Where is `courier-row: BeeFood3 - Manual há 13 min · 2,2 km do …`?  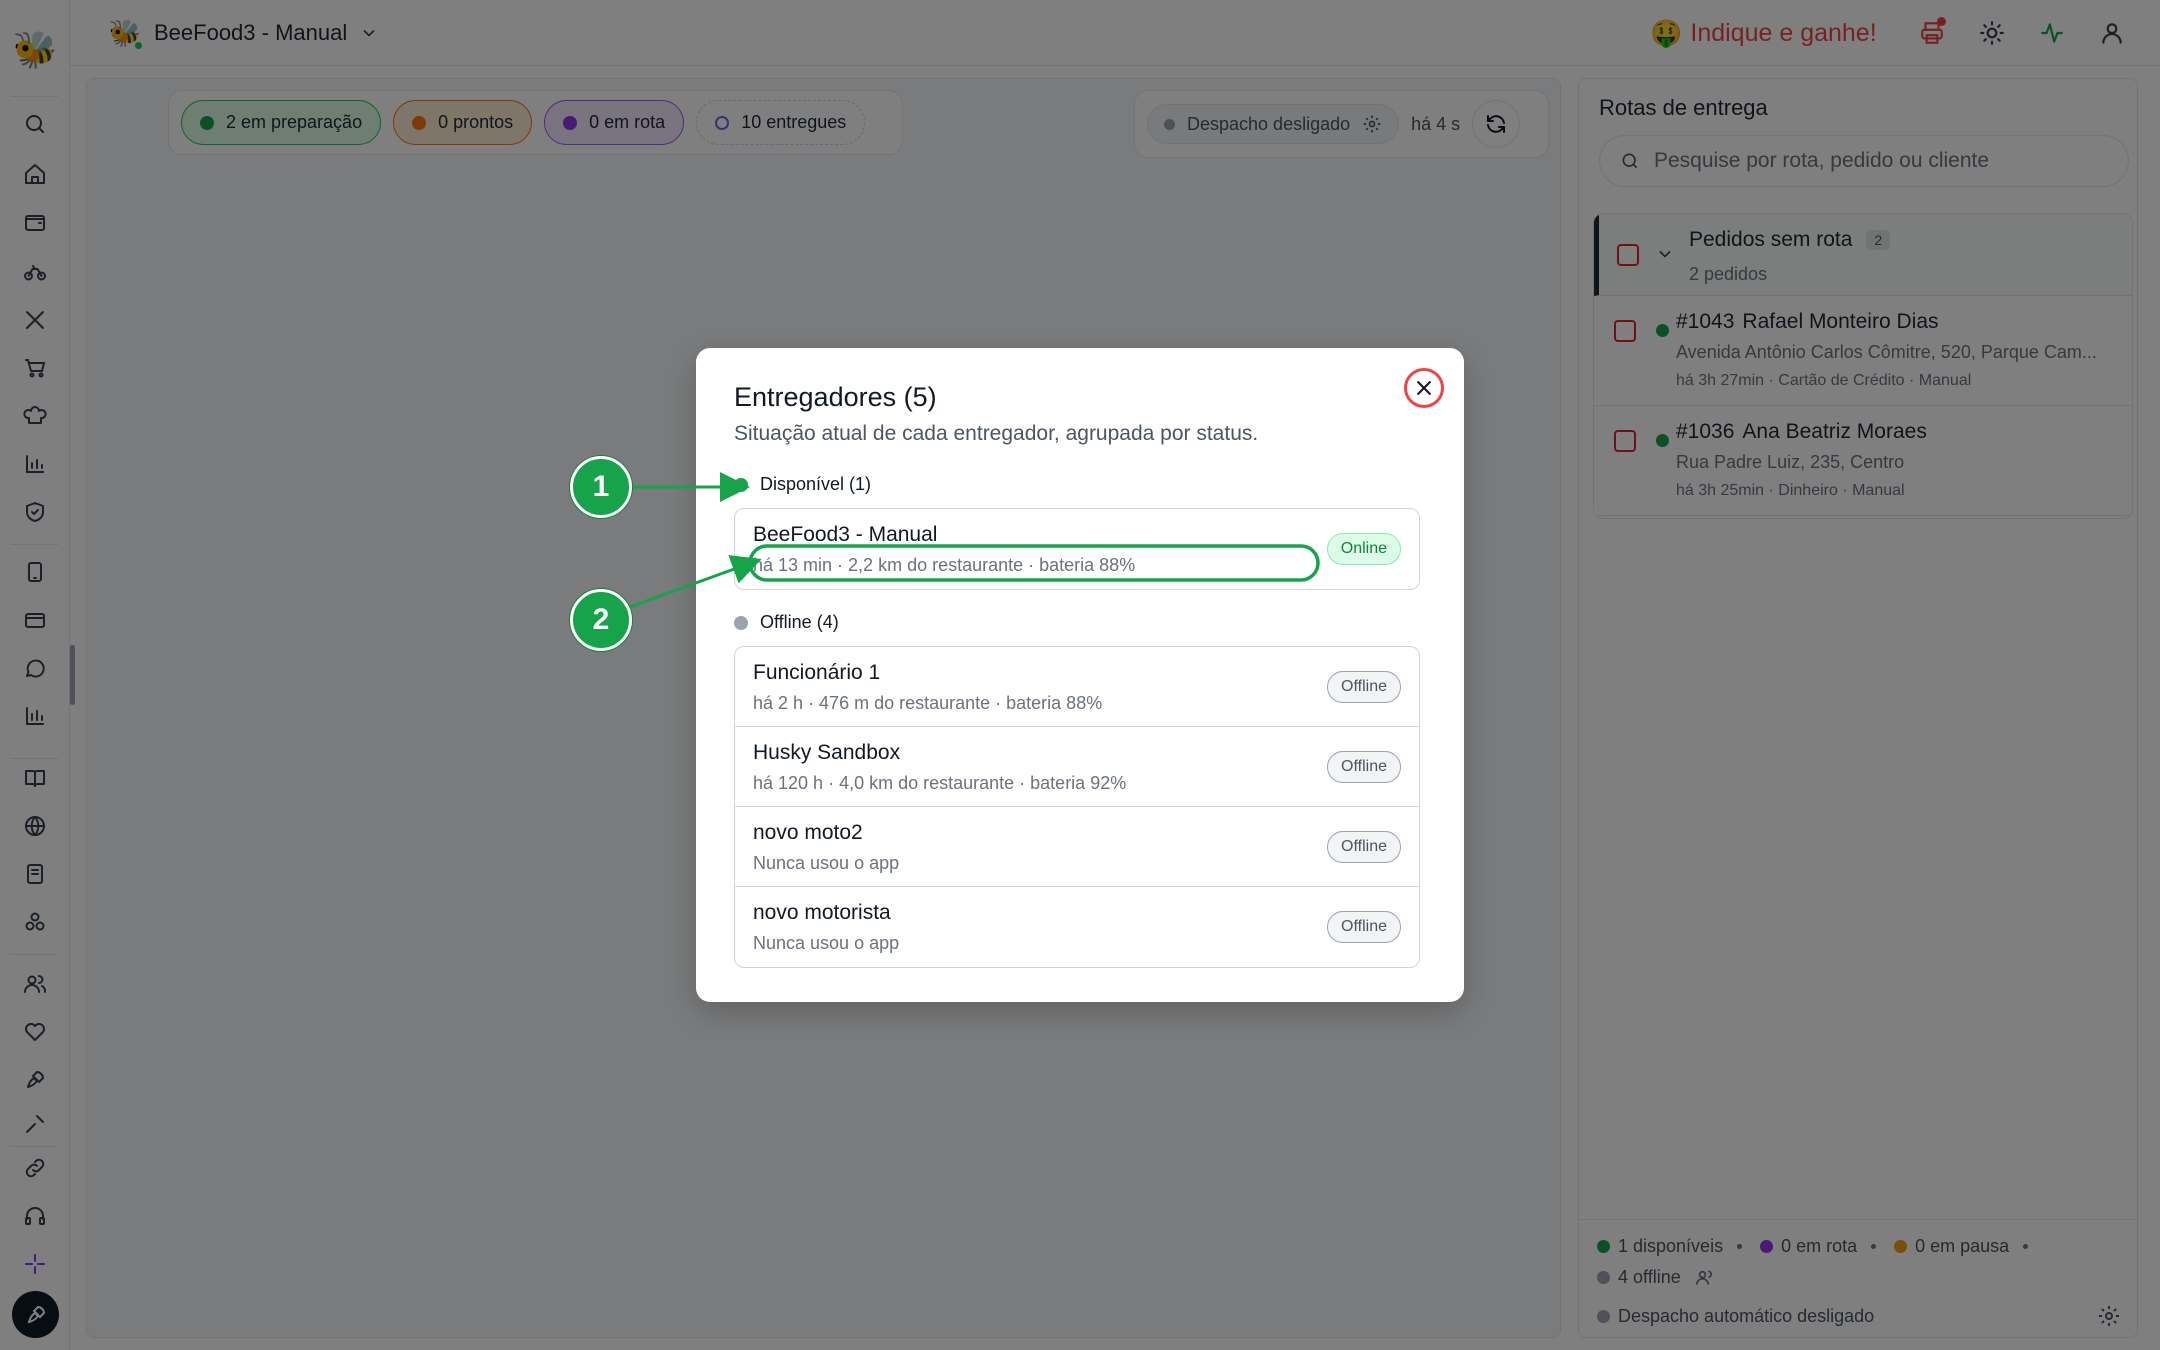
courier-row: BeeFood3 - Manual há 13 min · 2,2 km do … is located at coordinates (1077, 549).